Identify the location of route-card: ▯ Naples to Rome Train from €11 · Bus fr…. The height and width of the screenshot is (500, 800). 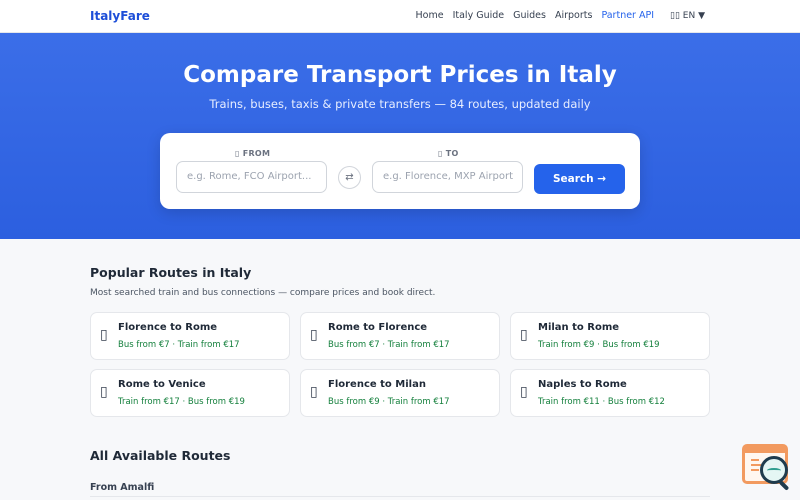
(610, 393).